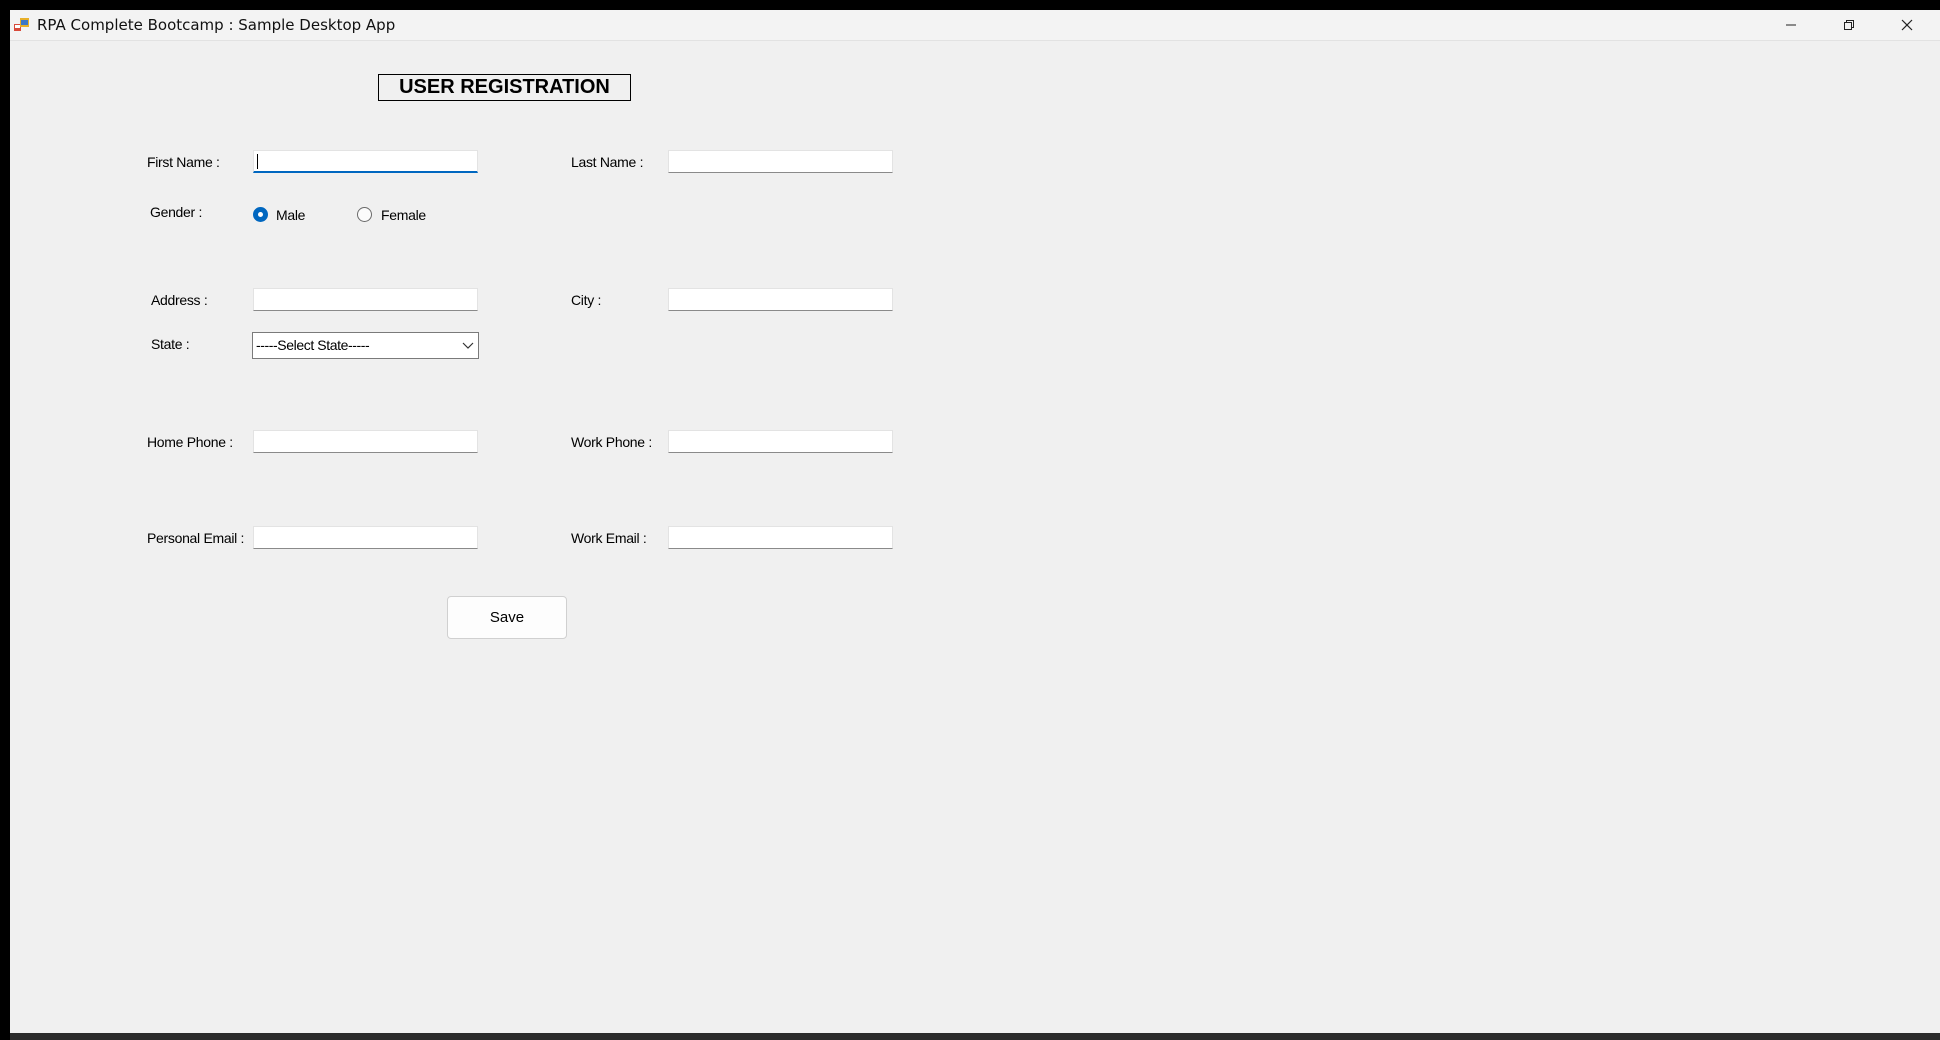 The image size is (1940, 1040). Describe the element at coordinates (403, 215) in the screenshot. I see `female-radio-label: Female` at that location.